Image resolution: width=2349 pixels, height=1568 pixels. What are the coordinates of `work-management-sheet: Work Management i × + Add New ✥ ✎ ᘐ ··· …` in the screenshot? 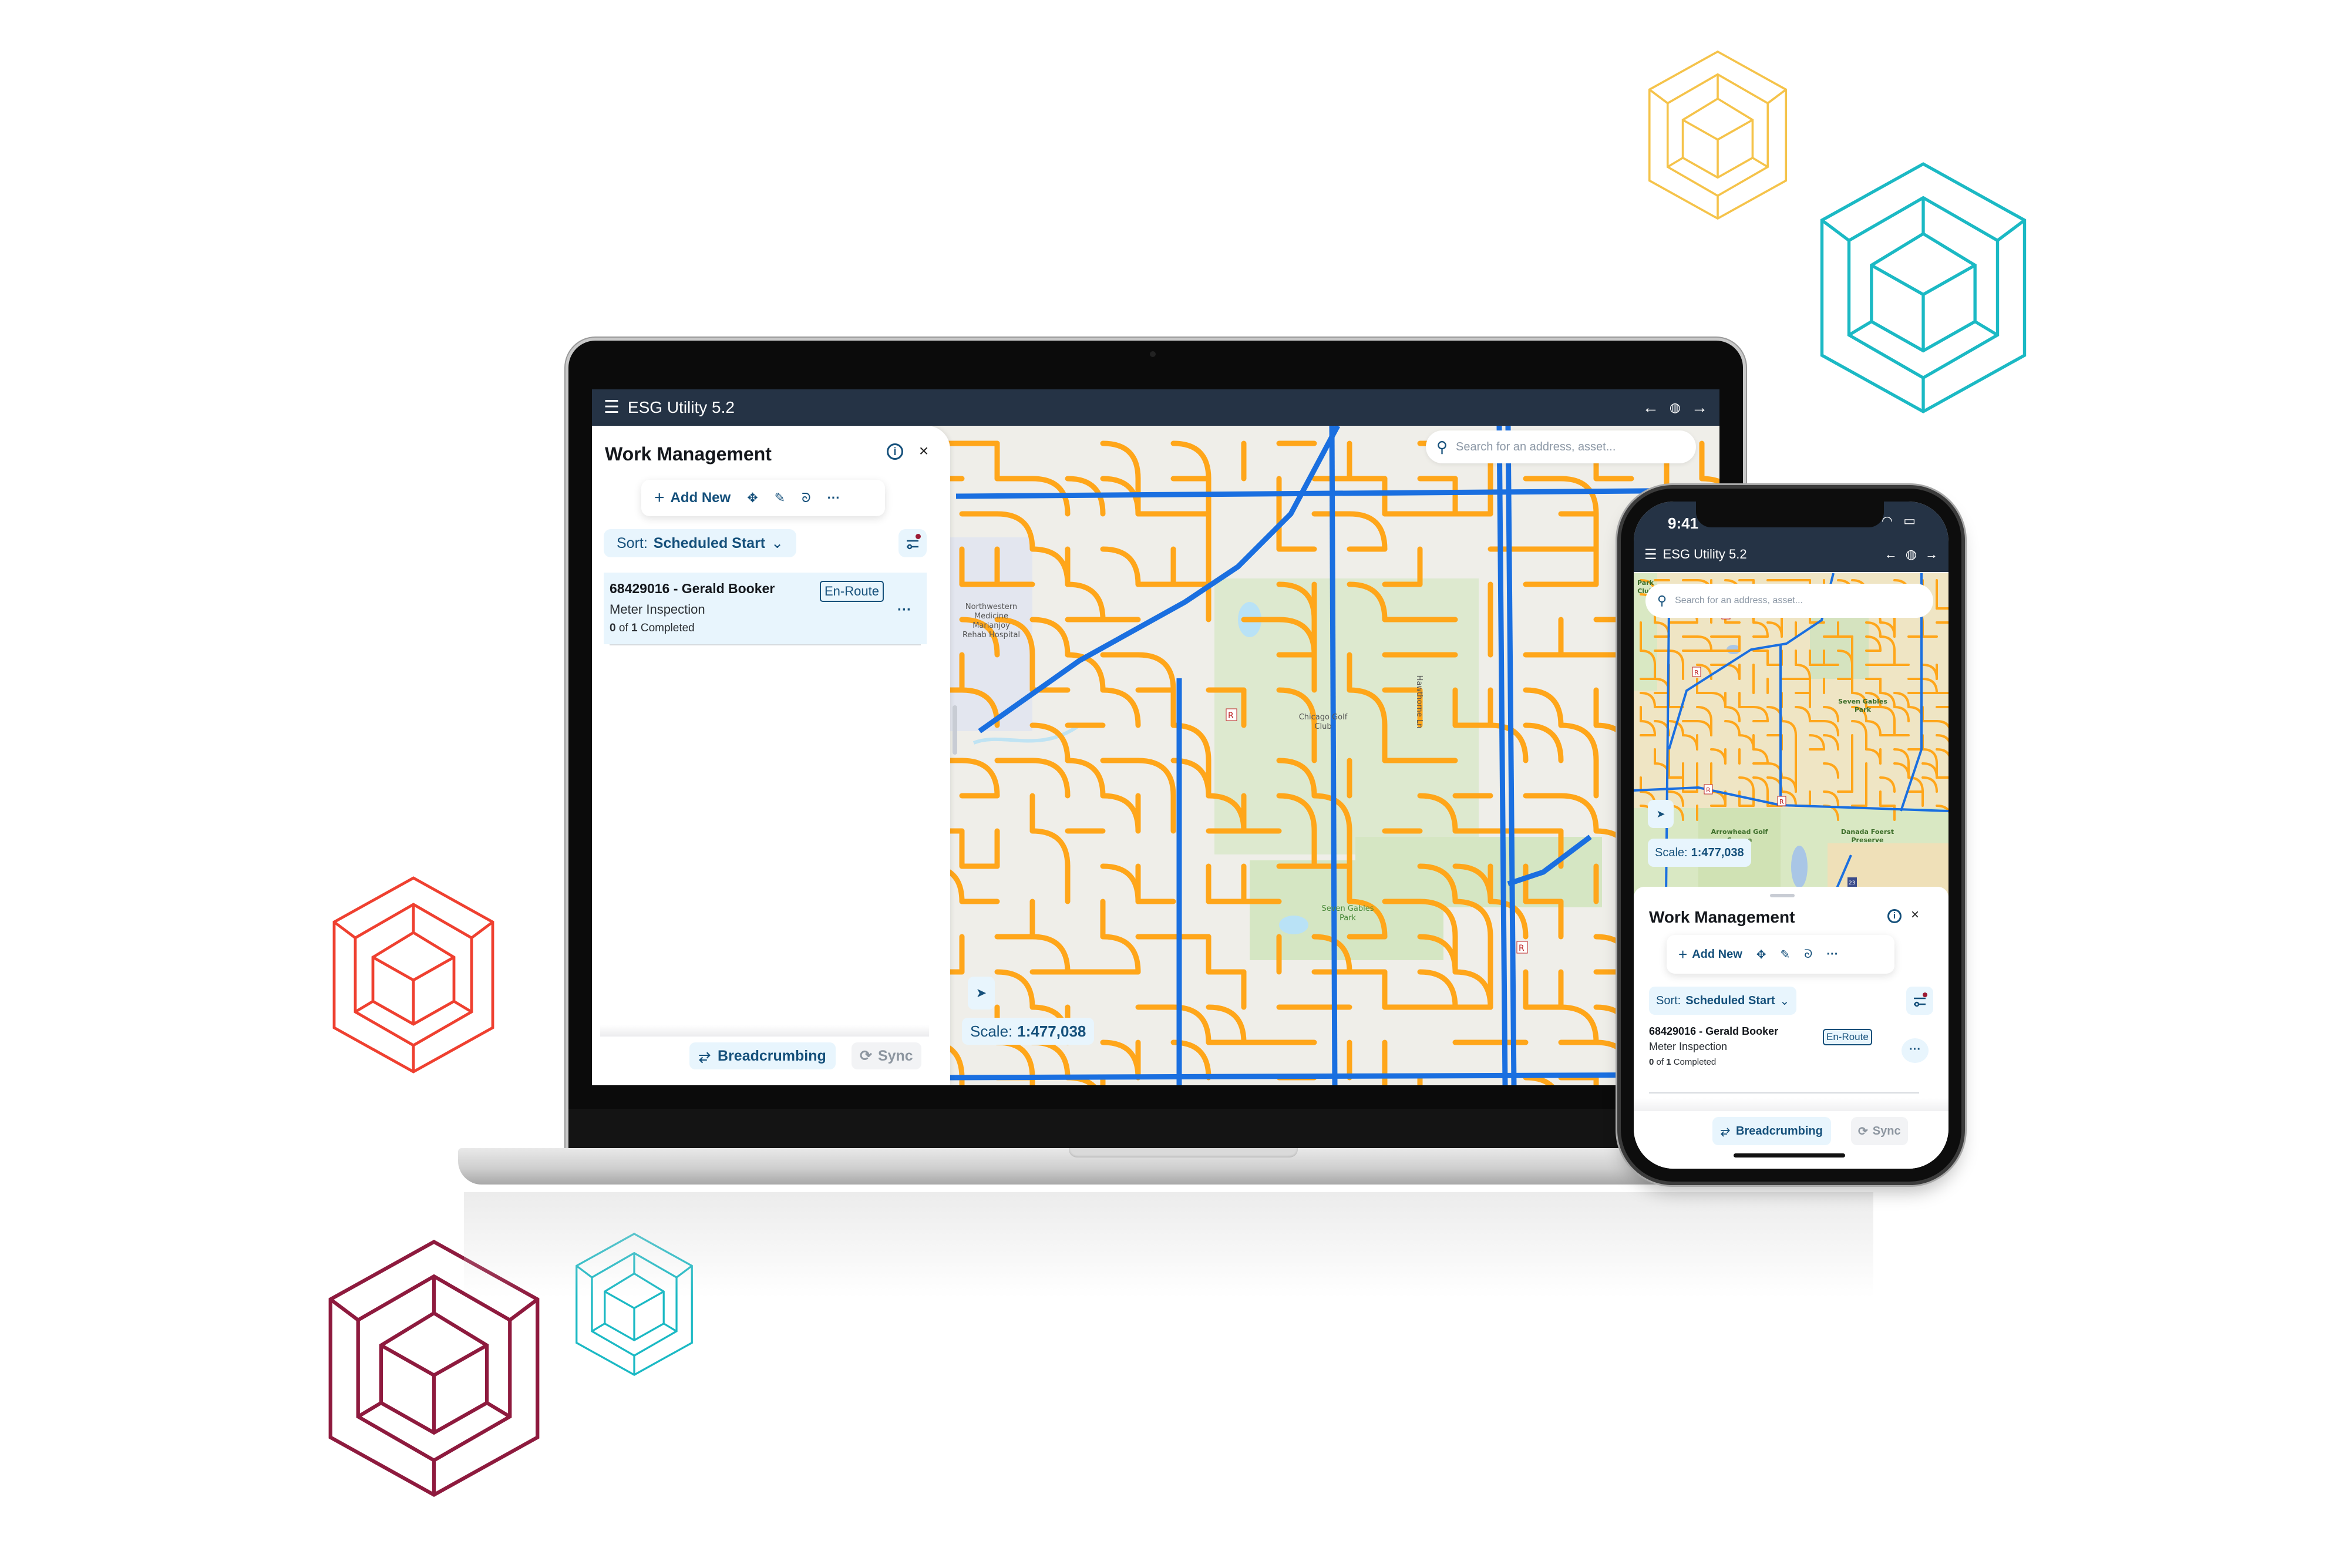 It's located at (1791, 1028).